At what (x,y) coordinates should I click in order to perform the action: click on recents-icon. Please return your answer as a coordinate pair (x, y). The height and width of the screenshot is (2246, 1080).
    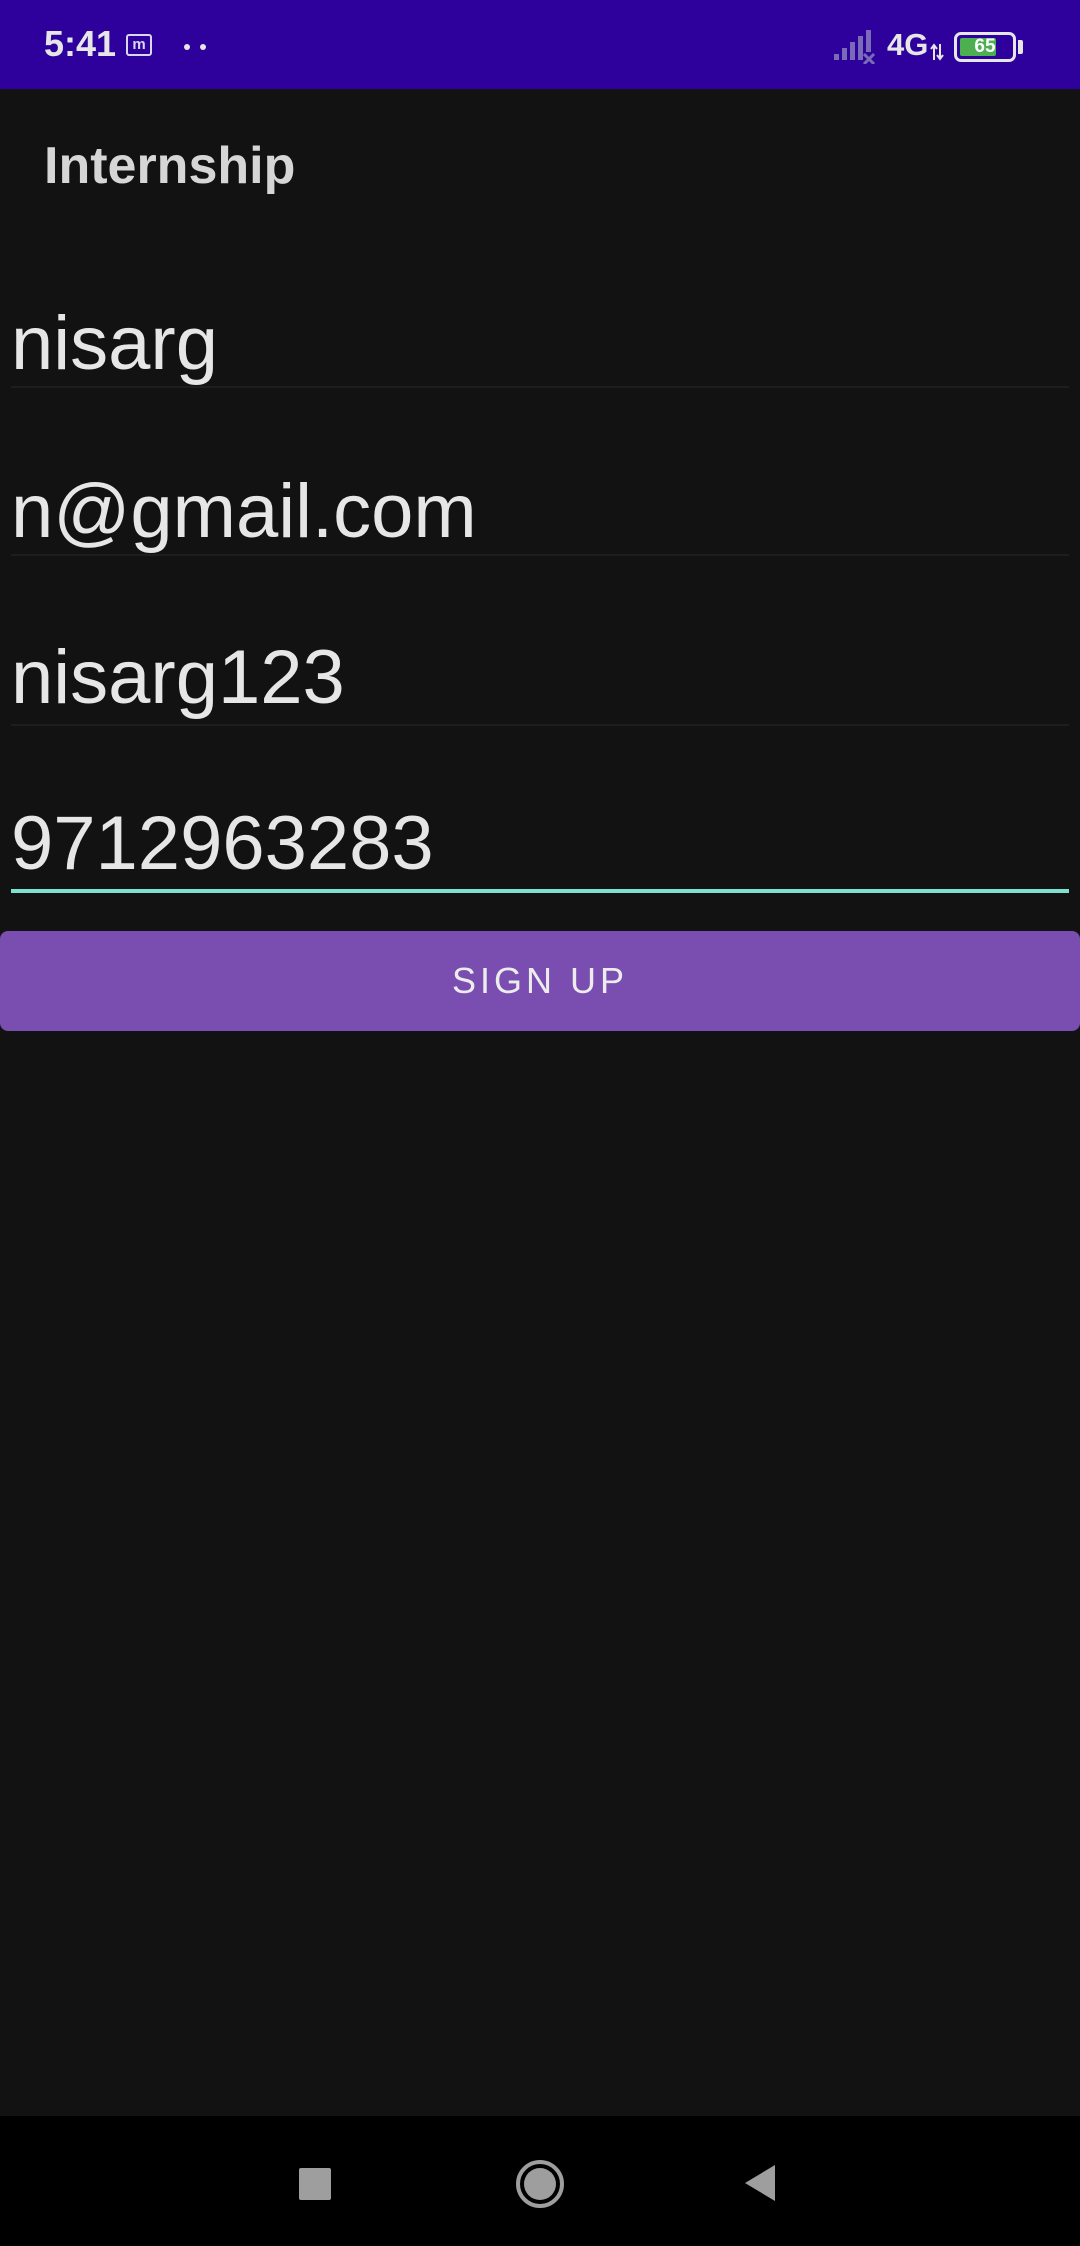
    Looking at the image, I should click on (315, 2184).